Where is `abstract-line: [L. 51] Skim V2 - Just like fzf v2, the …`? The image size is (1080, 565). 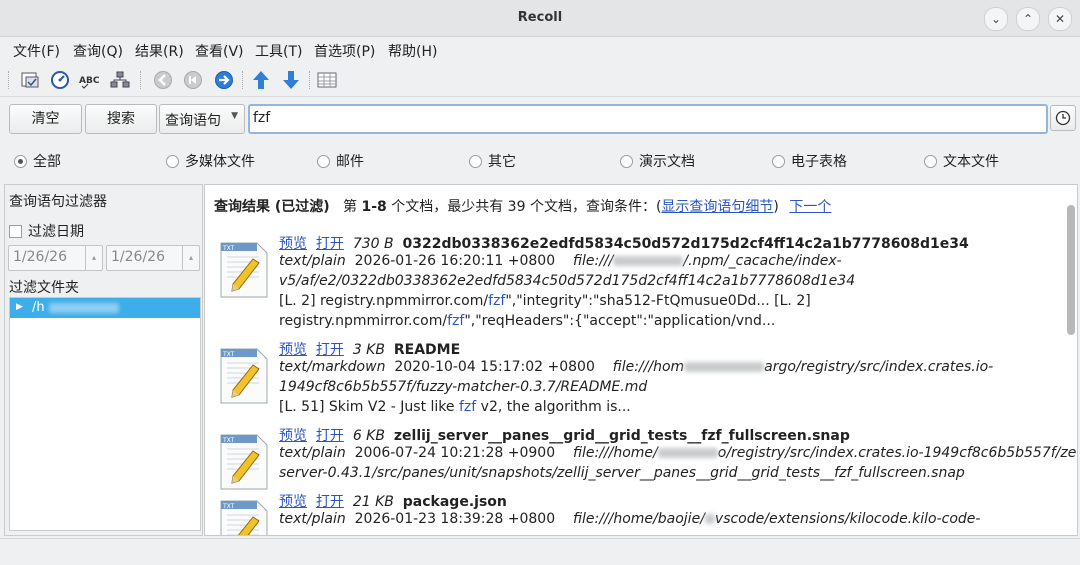
abstract-line: [L. 51] Skim V2 - Just like fzf v2, the … is located at coordinates (455, 407).